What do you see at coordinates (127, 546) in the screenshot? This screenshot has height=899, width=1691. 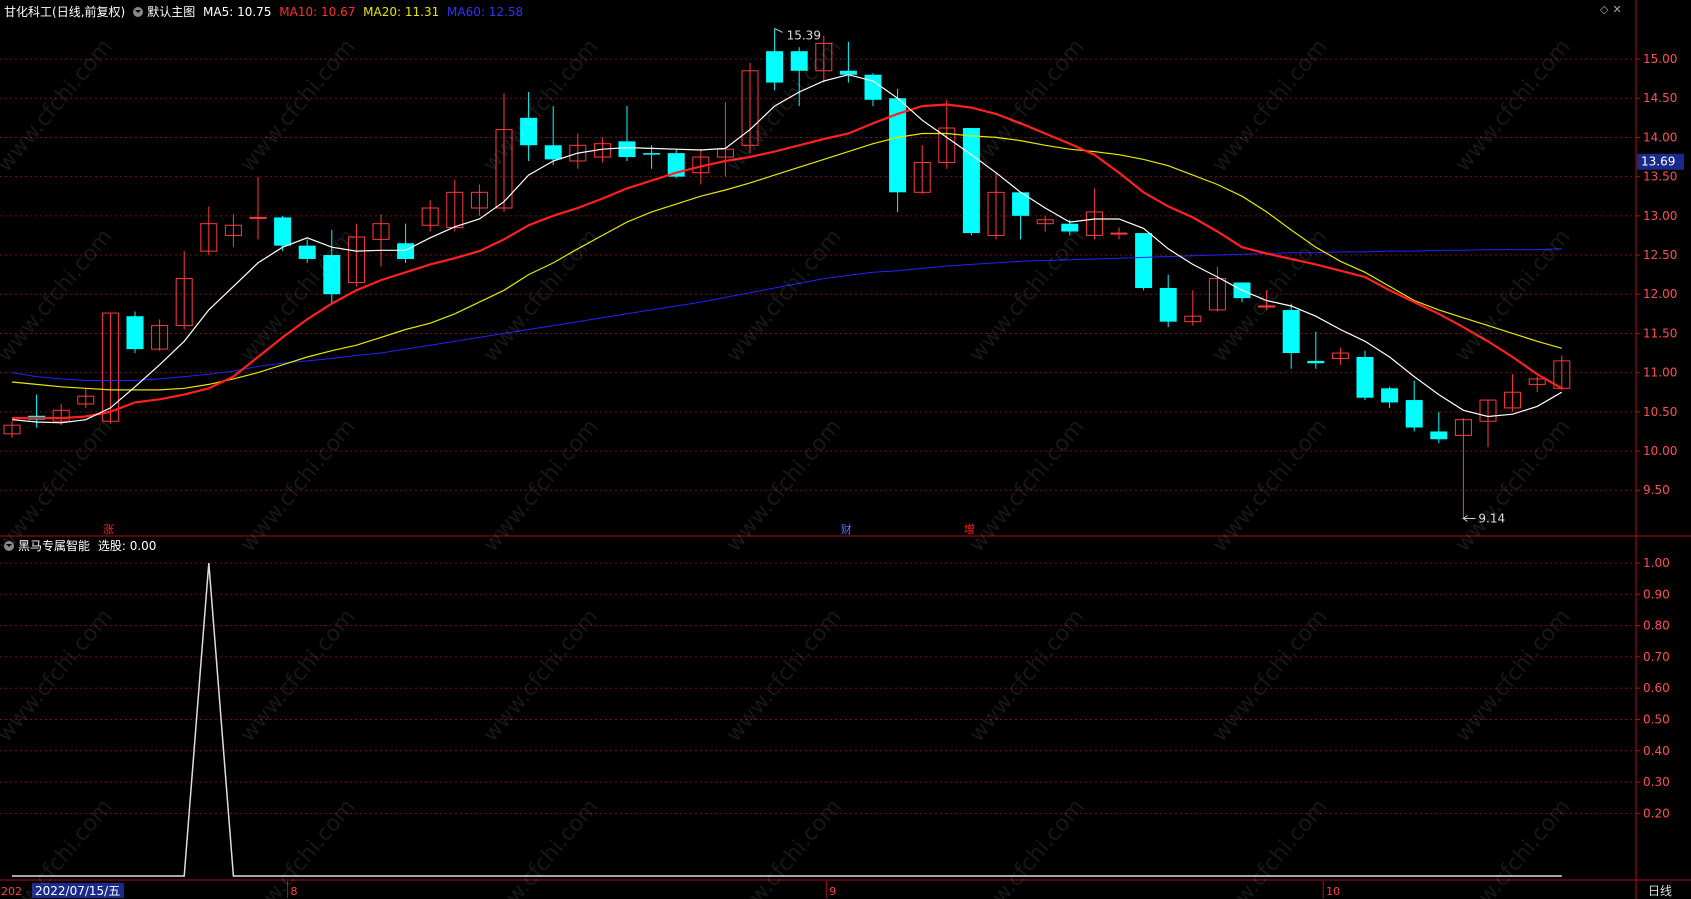 I see `indicator-value: 选股: 0.00` at bounding box center [127, 546].